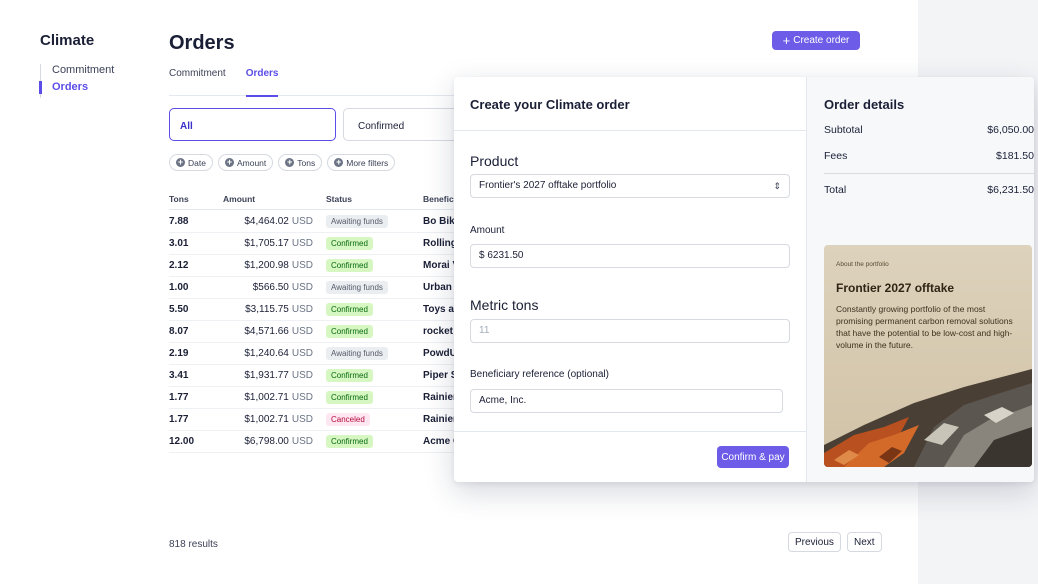 The height and width of the screenshot is (584, 1038). What do you see at coordinates (89, 89) in the screenshot?
I see `sidebar-item-orders: Orders` at bounding box center [89, 89].